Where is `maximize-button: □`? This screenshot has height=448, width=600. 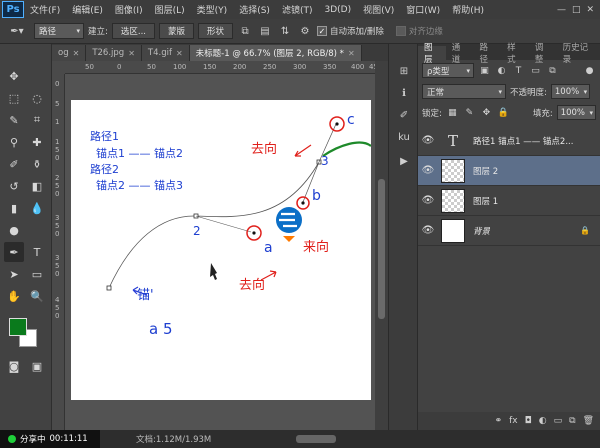
maximize-button: □ is located at coordinates (576, 10).